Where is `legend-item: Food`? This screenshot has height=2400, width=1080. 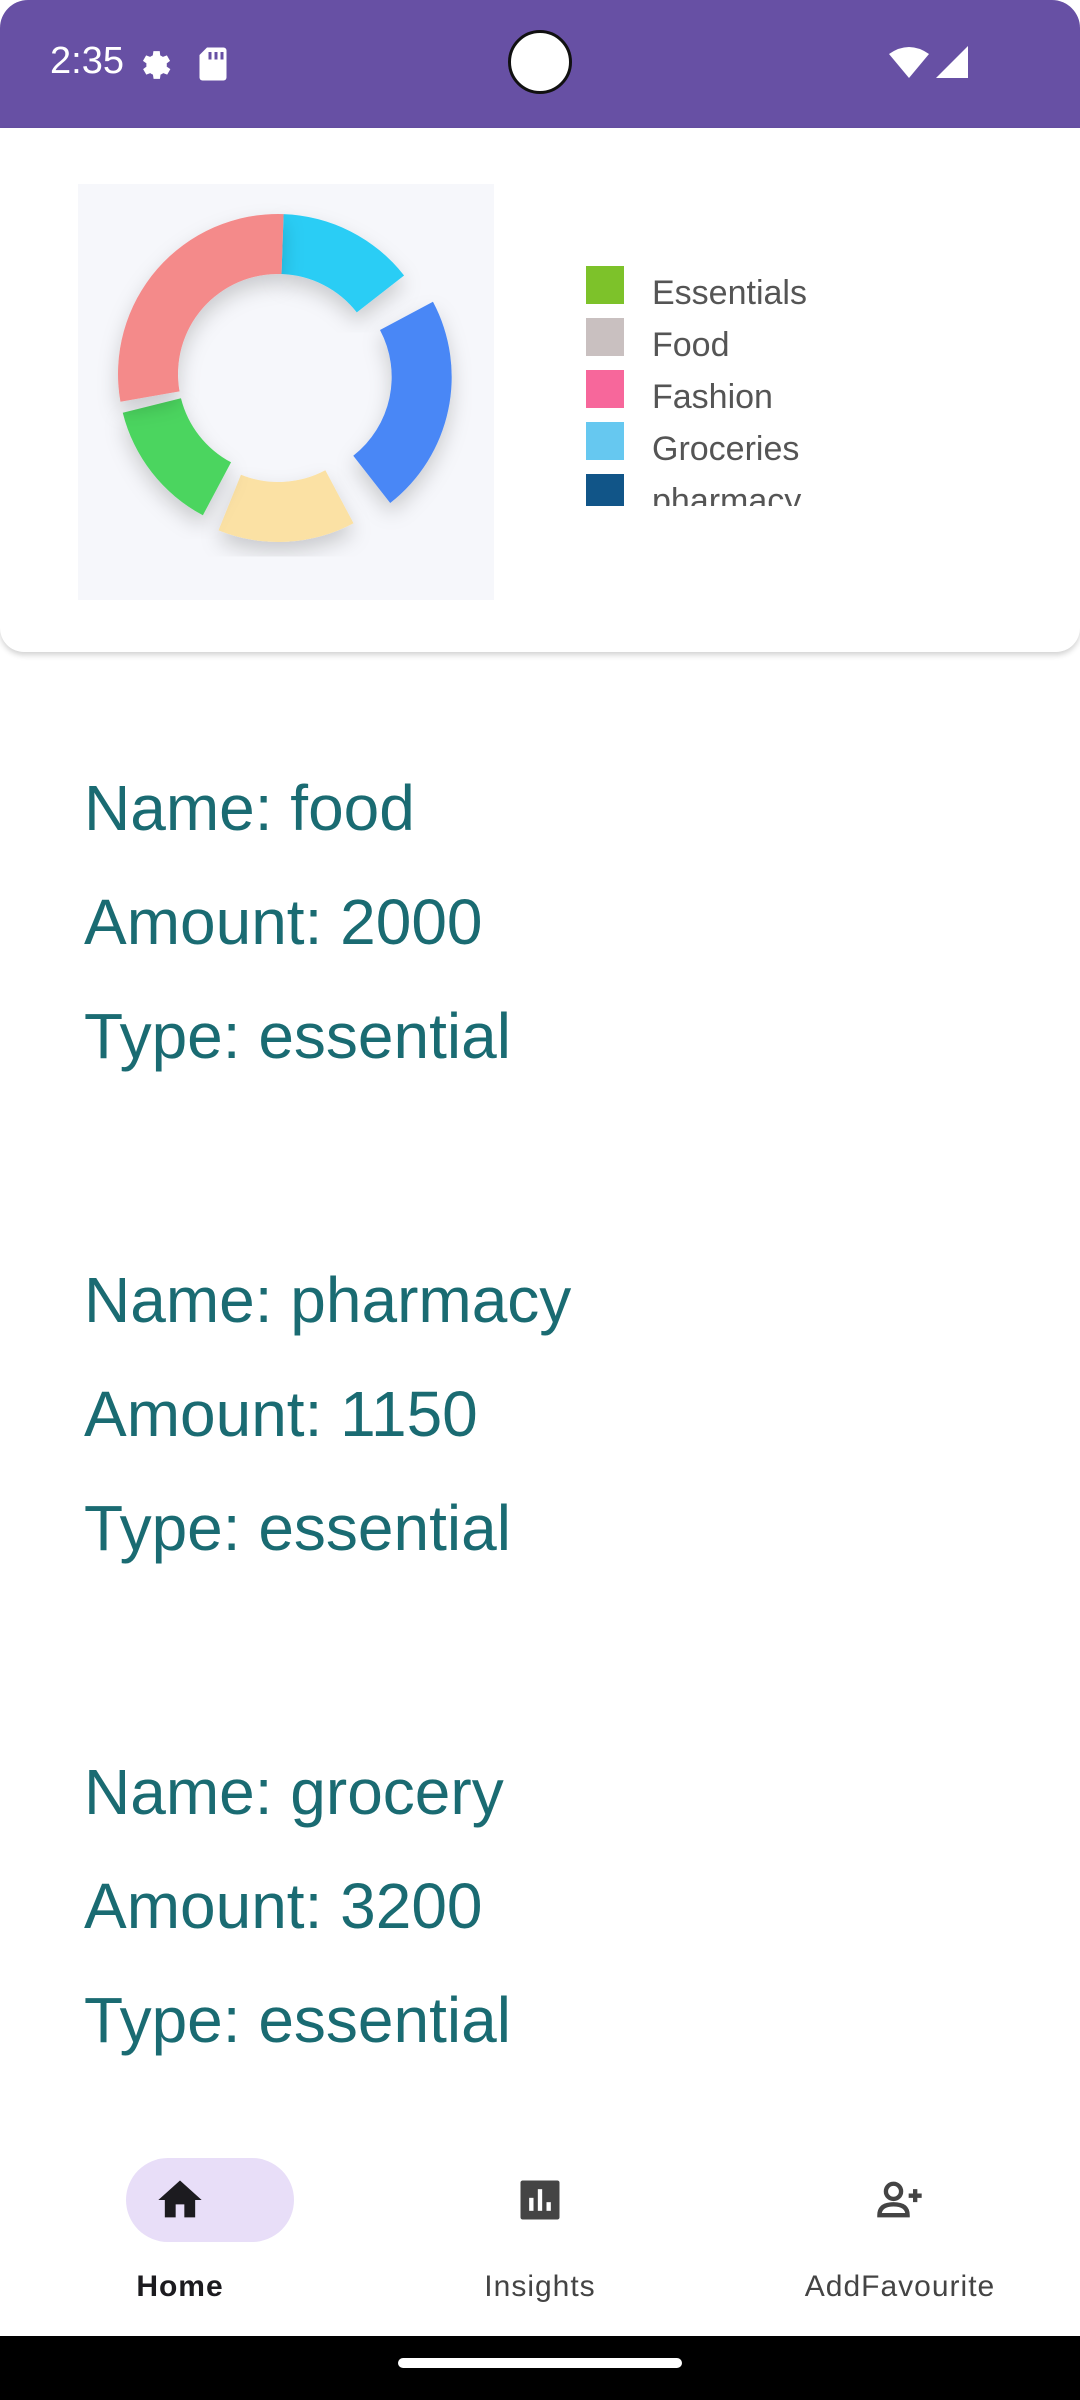
legend-item: Food is located at coordinates (736, 344).